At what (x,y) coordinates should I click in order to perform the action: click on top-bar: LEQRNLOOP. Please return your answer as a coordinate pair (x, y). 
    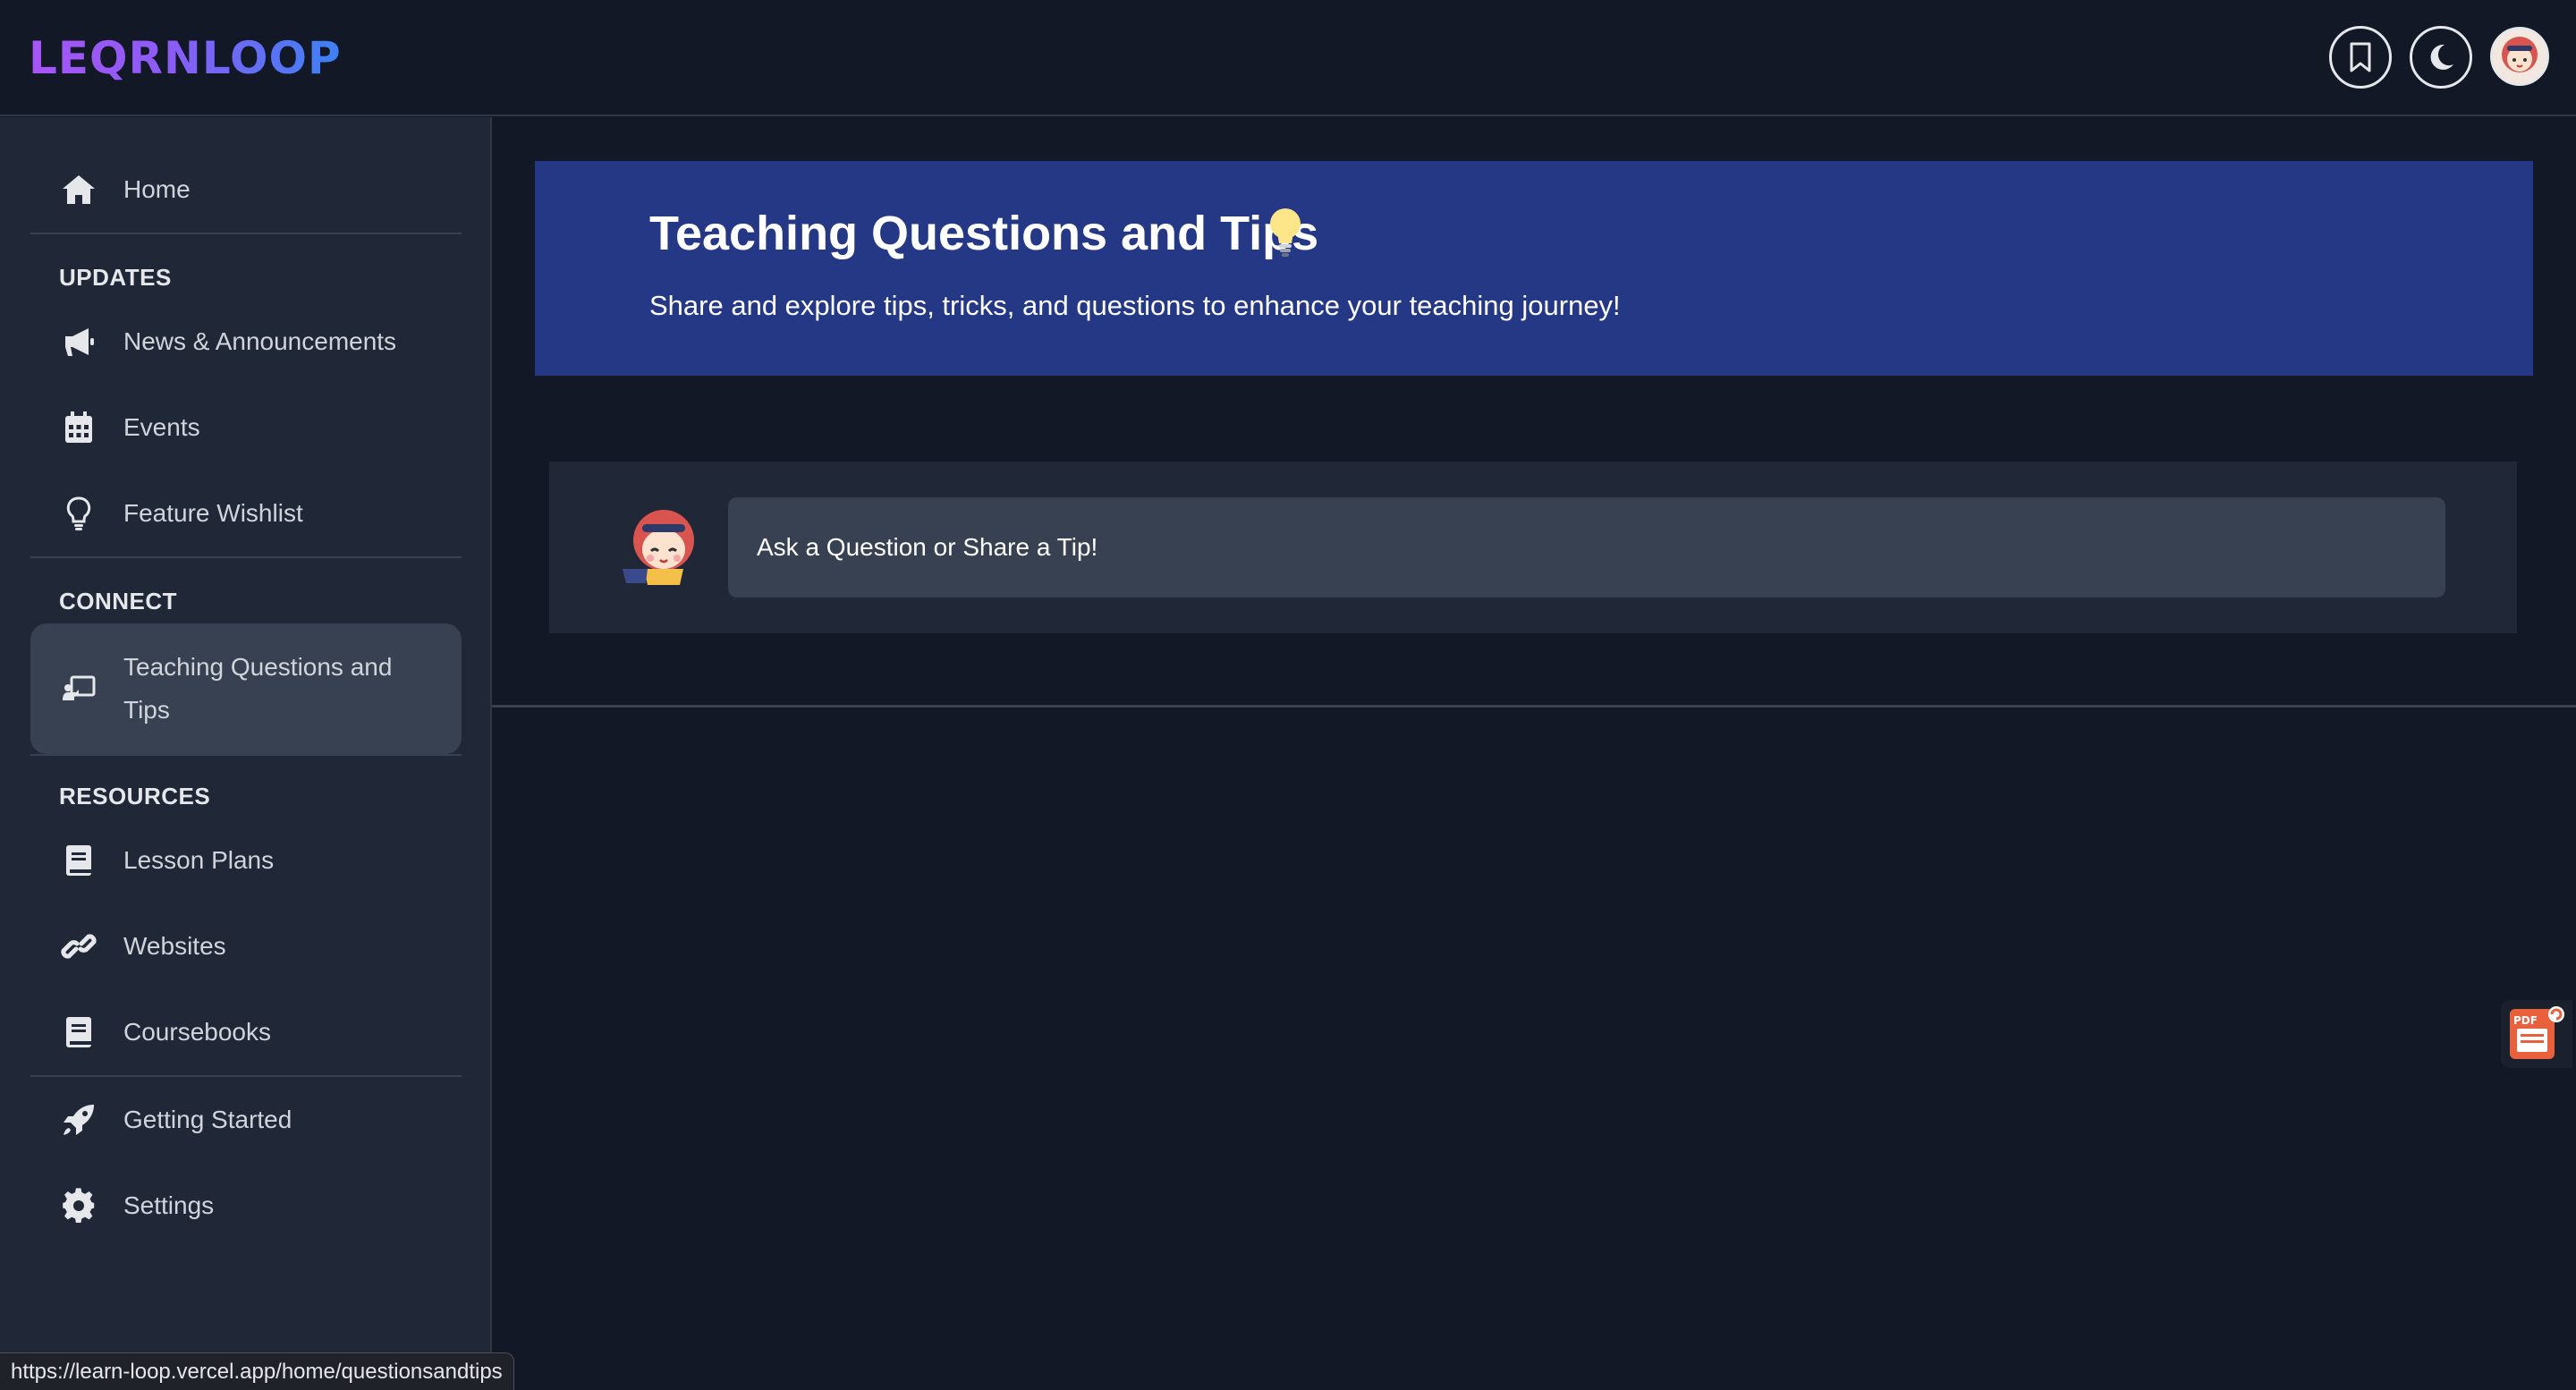
    Looking at the image, I should click on (1288, 58).